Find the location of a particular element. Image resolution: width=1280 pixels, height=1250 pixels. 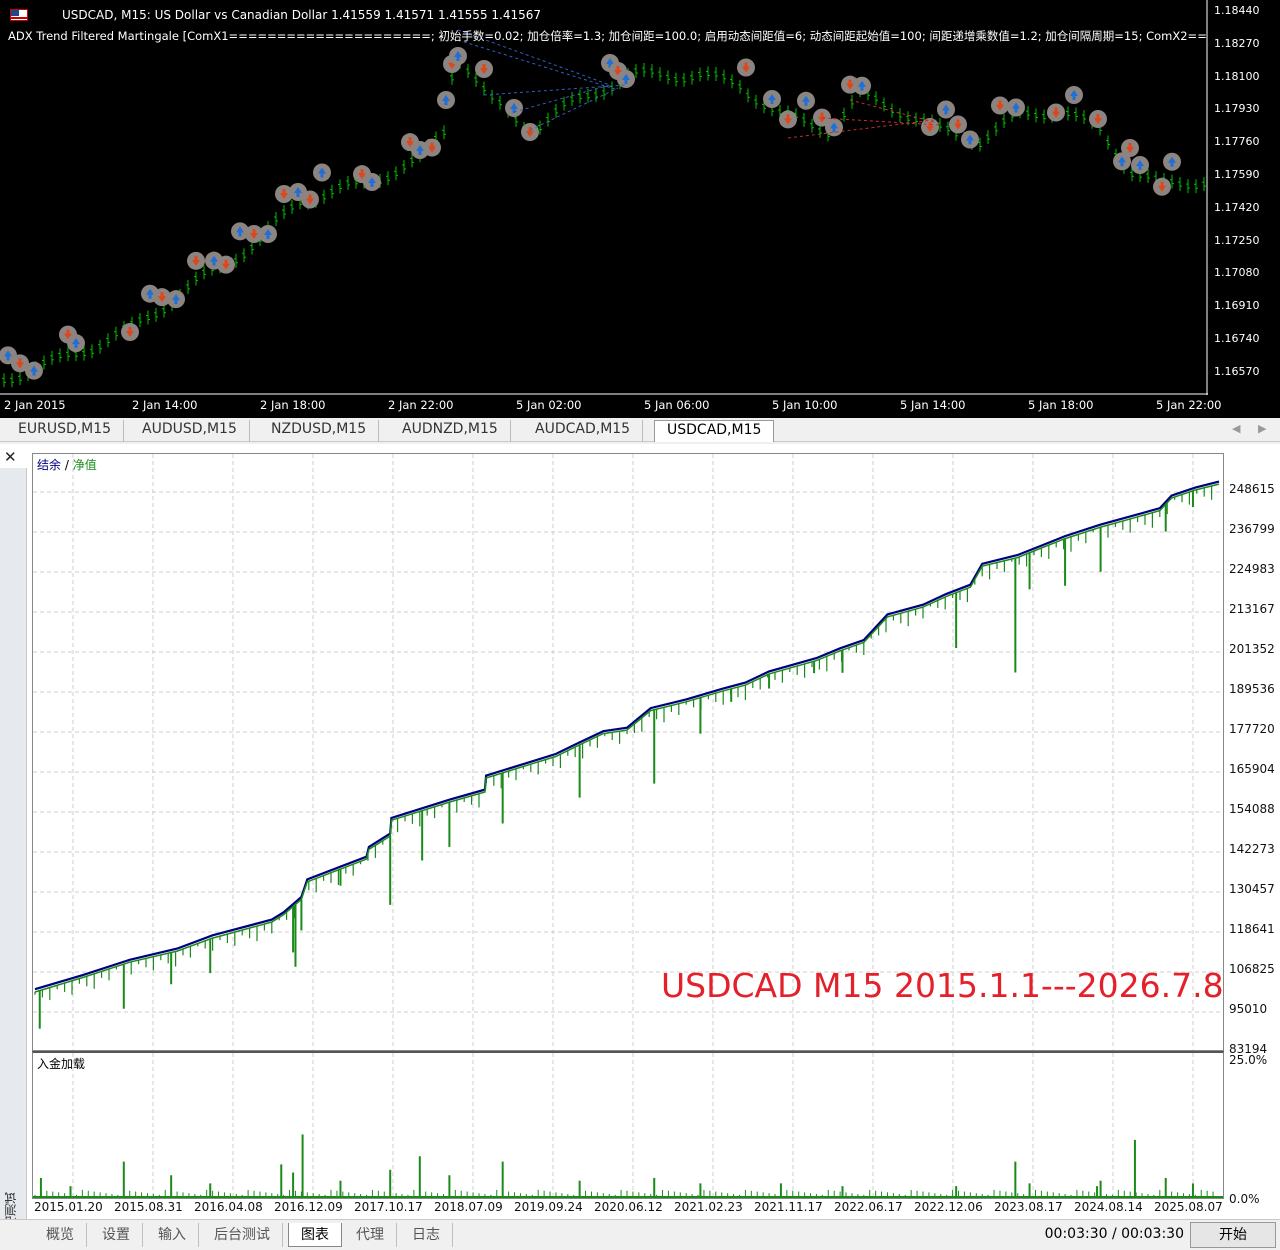

time-label: 2 Jan 18:00 is located at coordinates (293, 405).